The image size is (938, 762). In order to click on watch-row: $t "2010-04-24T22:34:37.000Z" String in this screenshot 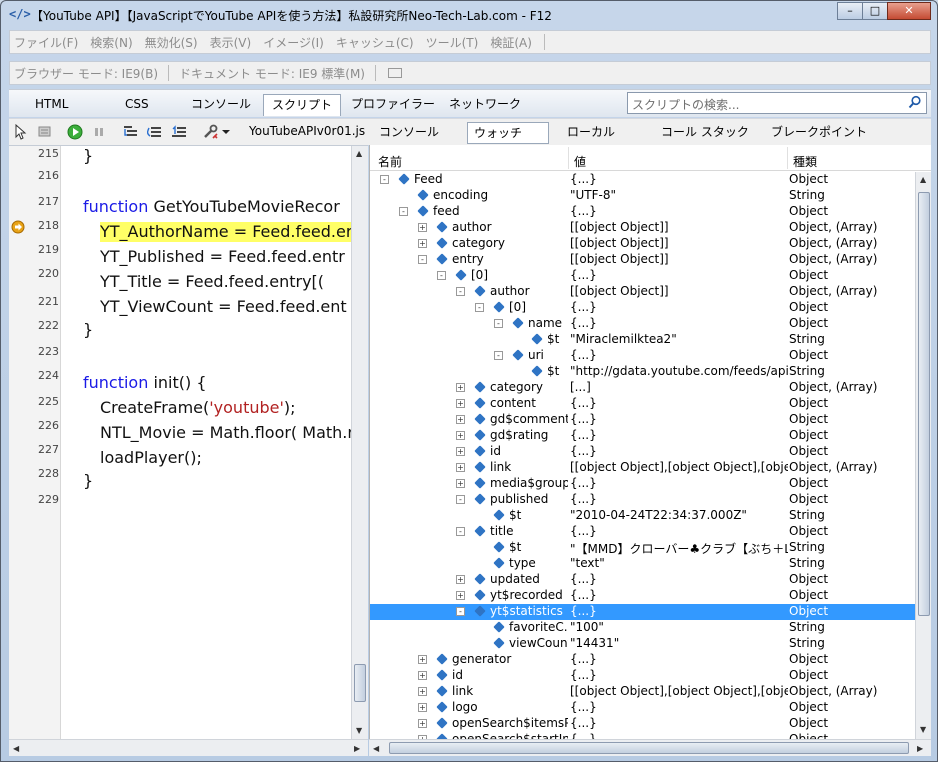, I will do `click(642, 516)`.